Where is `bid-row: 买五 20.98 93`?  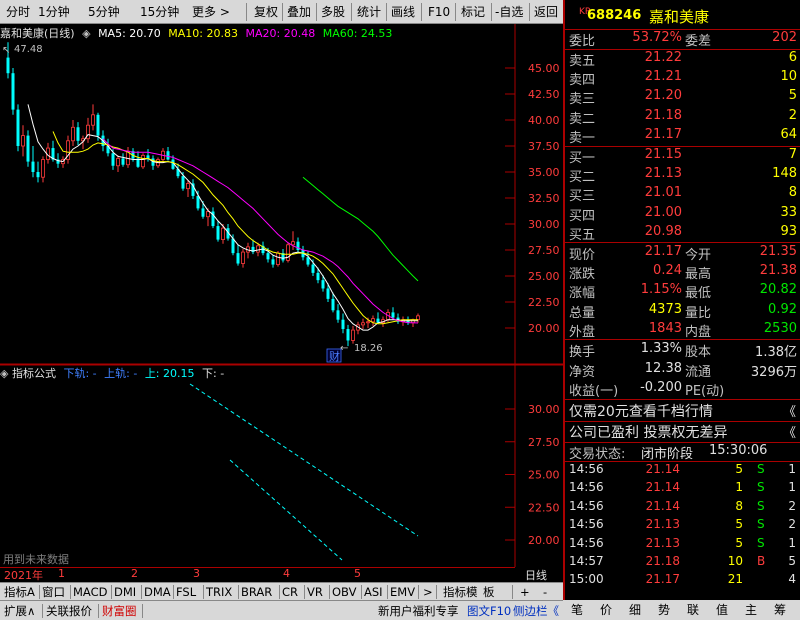 bid-row: 买五 20.98 93 is located at coordinates (682, 233).